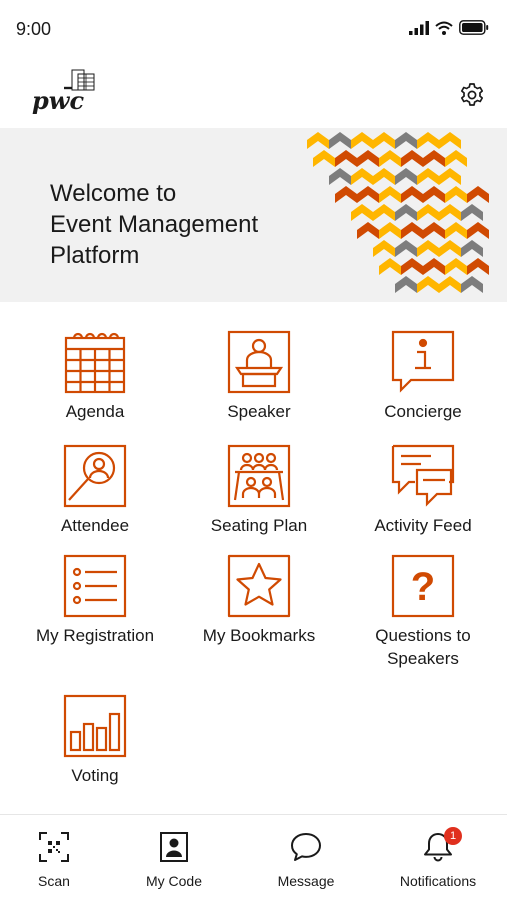 Image resolution: width=507 pixels, height=900 pixels. What do you see at coordinates (95, 490) in the screenshot?
I see `menu-item-attendee: Attendee` at bounding box center [95, 490].